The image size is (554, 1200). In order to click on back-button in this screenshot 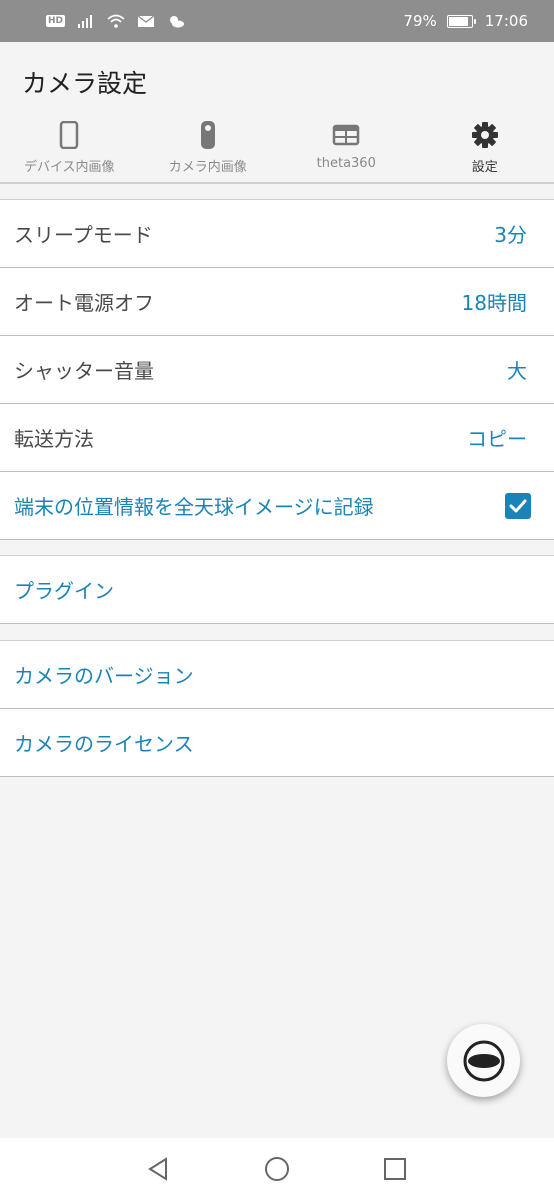, I will do `click(158, 1169)`.